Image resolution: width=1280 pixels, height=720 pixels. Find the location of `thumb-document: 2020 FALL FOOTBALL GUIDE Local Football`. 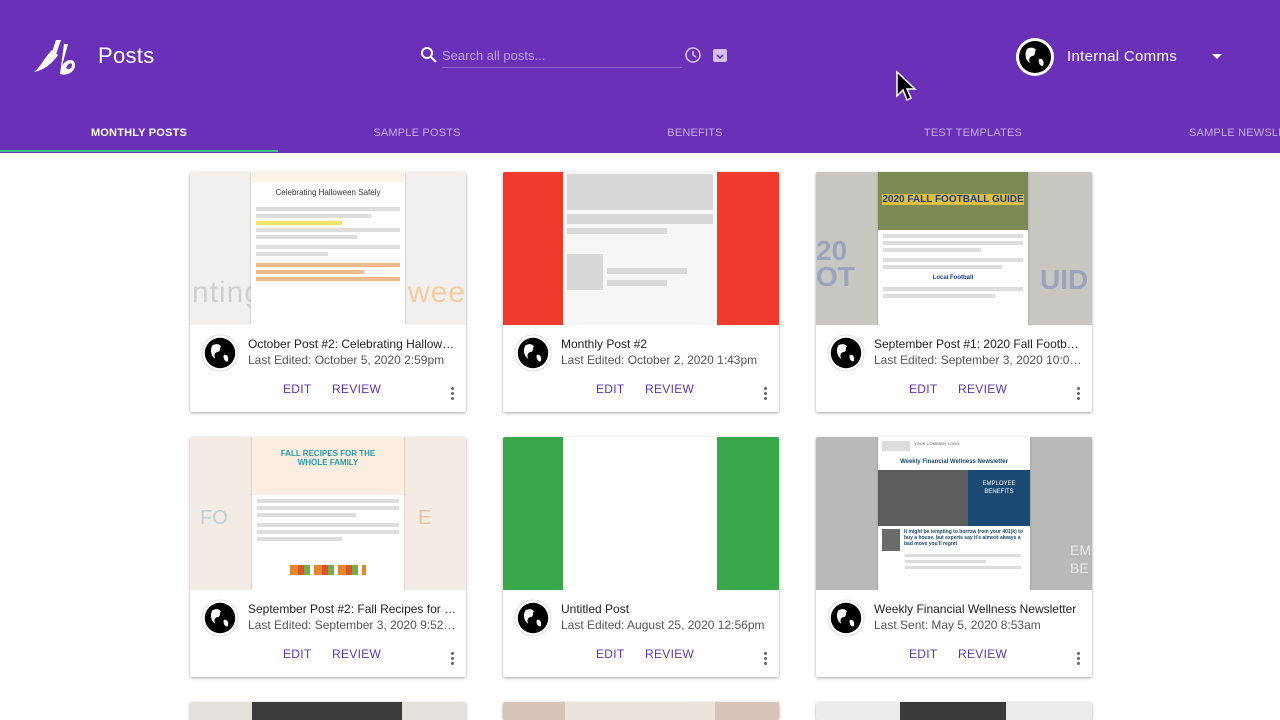

thumb-document: 2020 FALL FOOTBALL GUIDE Local Football is located at coordinates (953, 248).